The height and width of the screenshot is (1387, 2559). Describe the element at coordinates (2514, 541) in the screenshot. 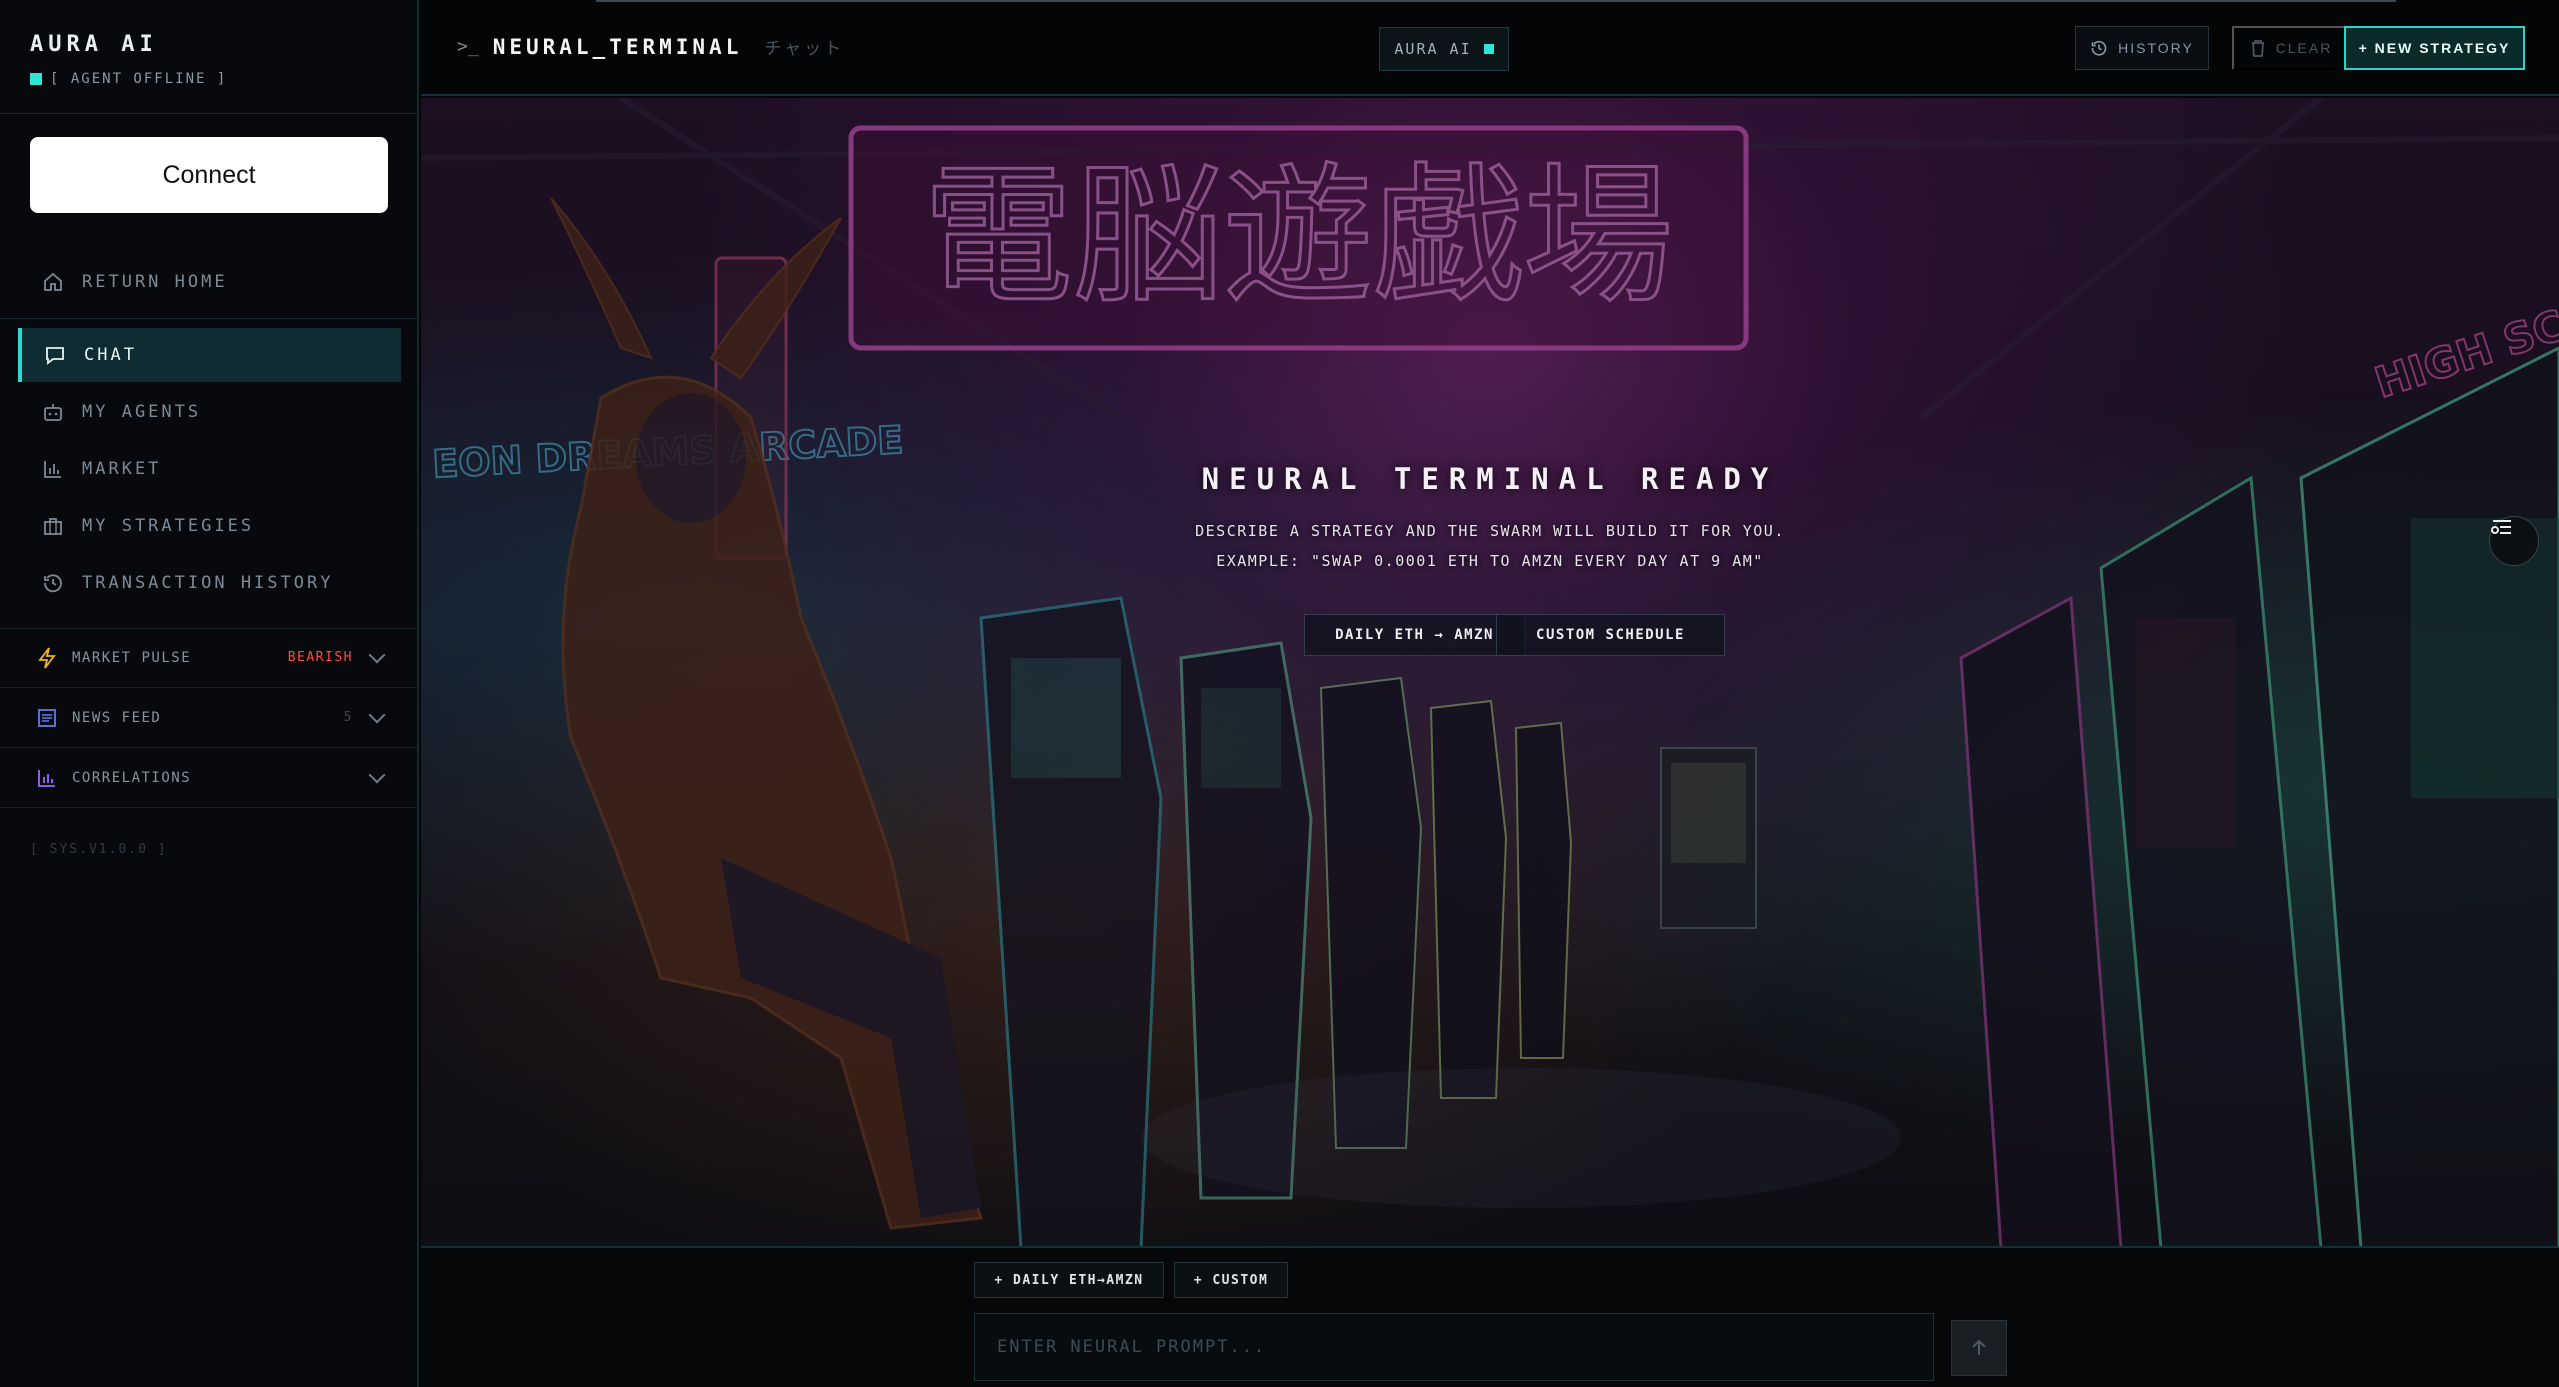

I see `filter-fab-button` at that location.